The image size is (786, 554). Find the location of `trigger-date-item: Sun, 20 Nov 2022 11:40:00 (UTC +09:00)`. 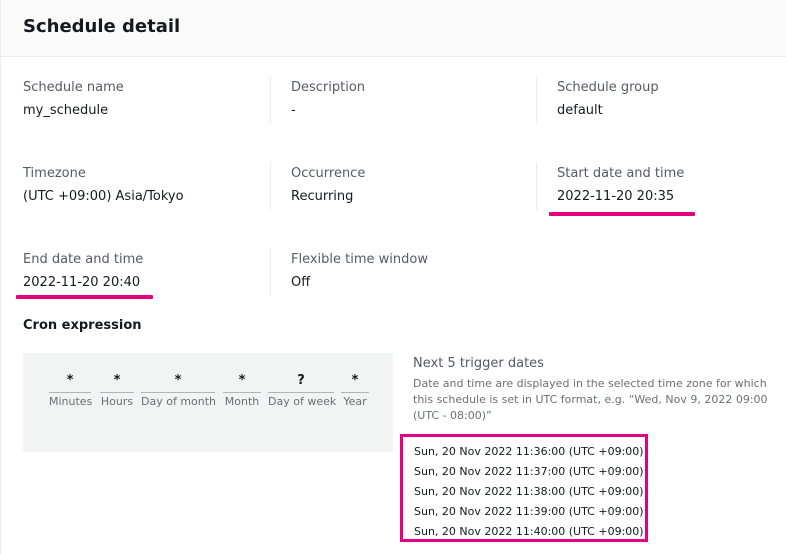

trigger-date-item: Sun, 20 Nov 2022 11:40:00 (UTC +09:00) is located at coordinates (529, 531).